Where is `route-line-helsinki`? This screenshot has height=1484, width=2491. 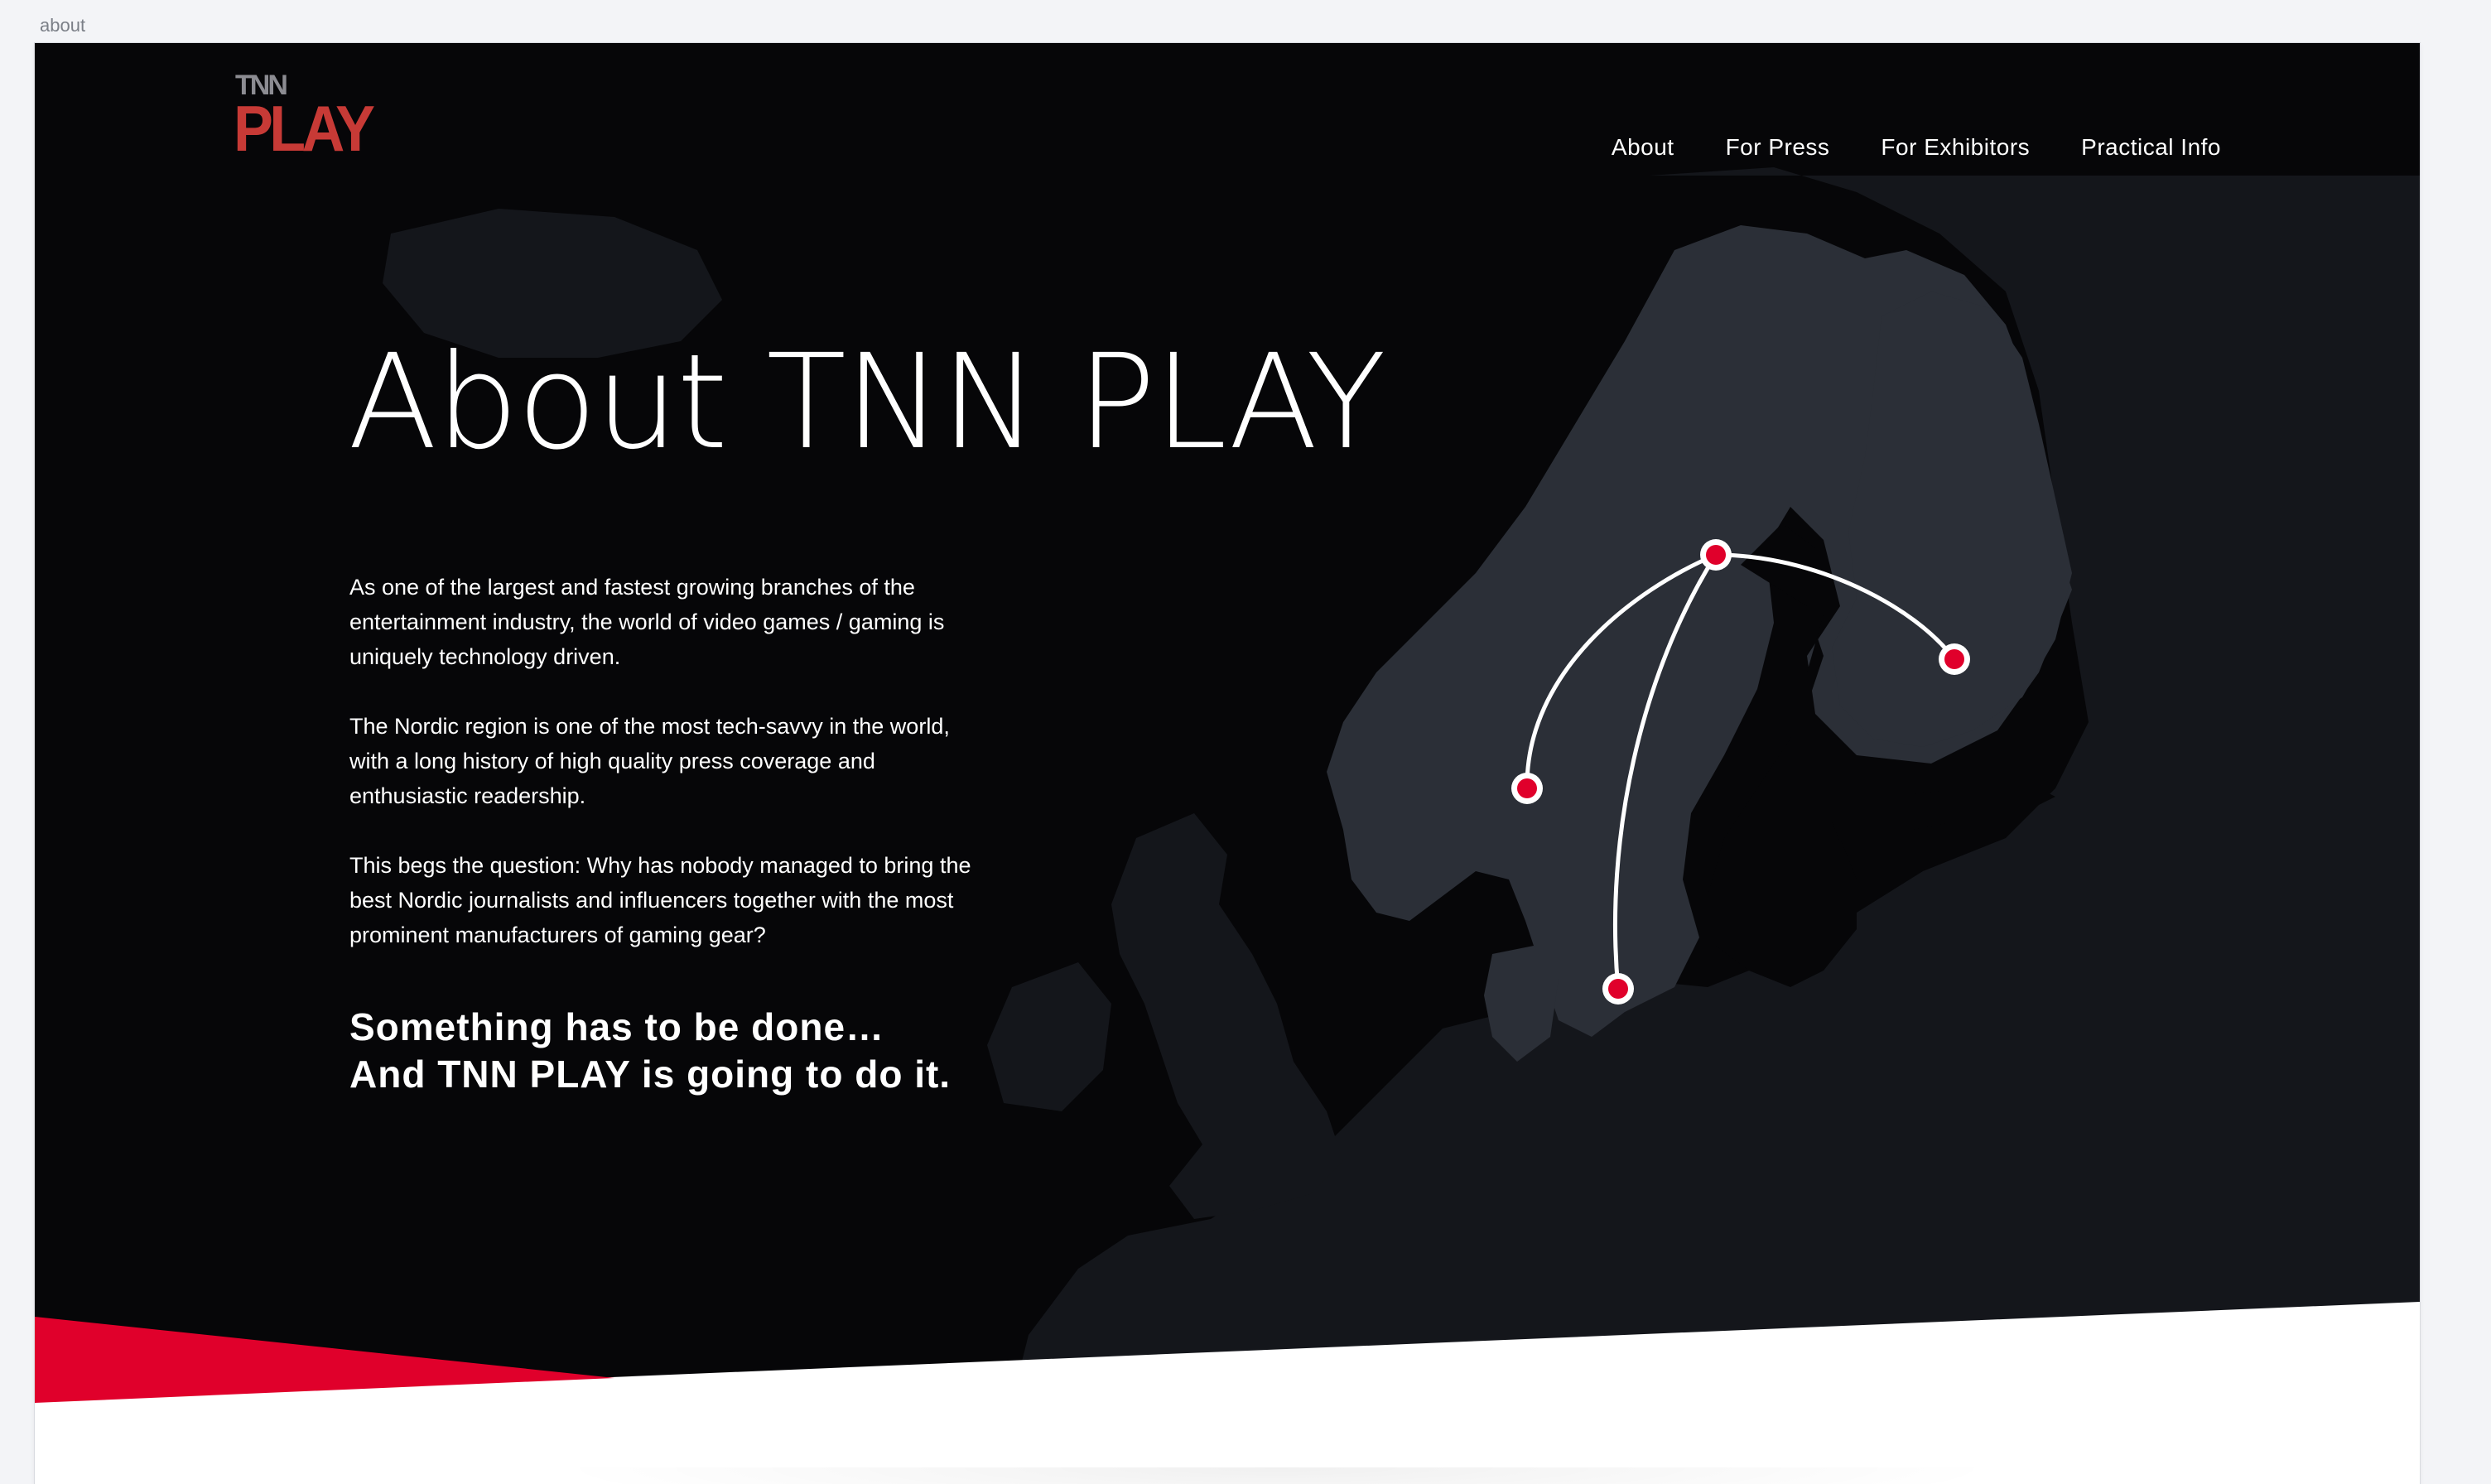 route-line-helsinki is located at coordinates (1835, 607).